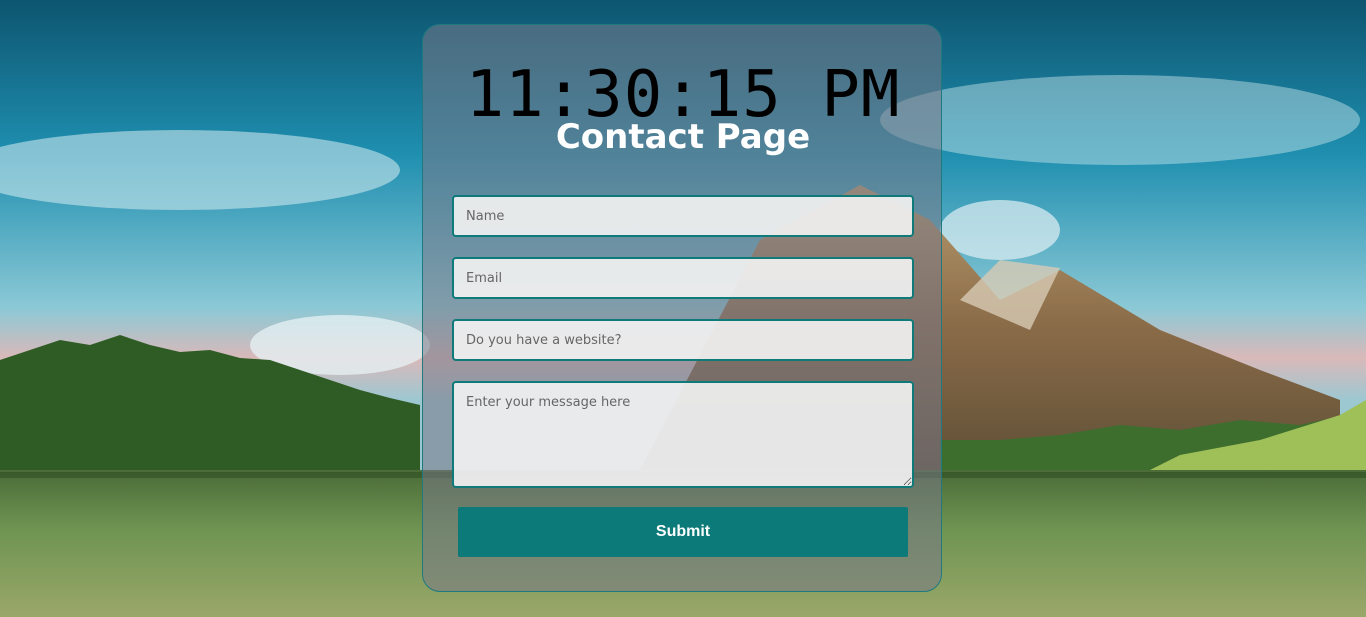 The width and height of the screenshot is (1366, 617). Describe the element at coordinates (683, 532) in the screenshot. I see `submit-button: Submit` at that location.